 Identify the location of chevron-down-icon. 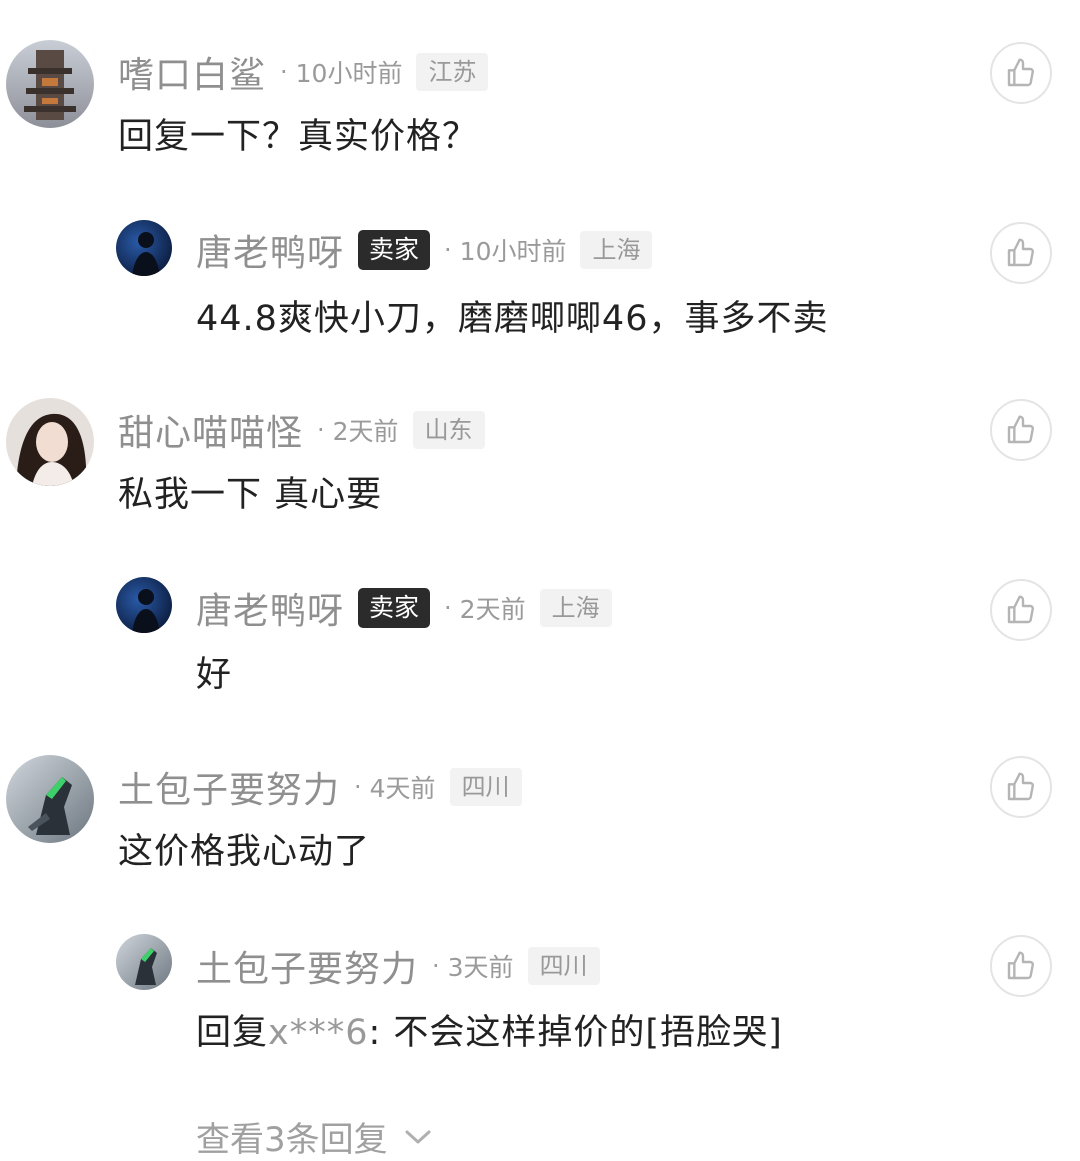
(418, 1136).